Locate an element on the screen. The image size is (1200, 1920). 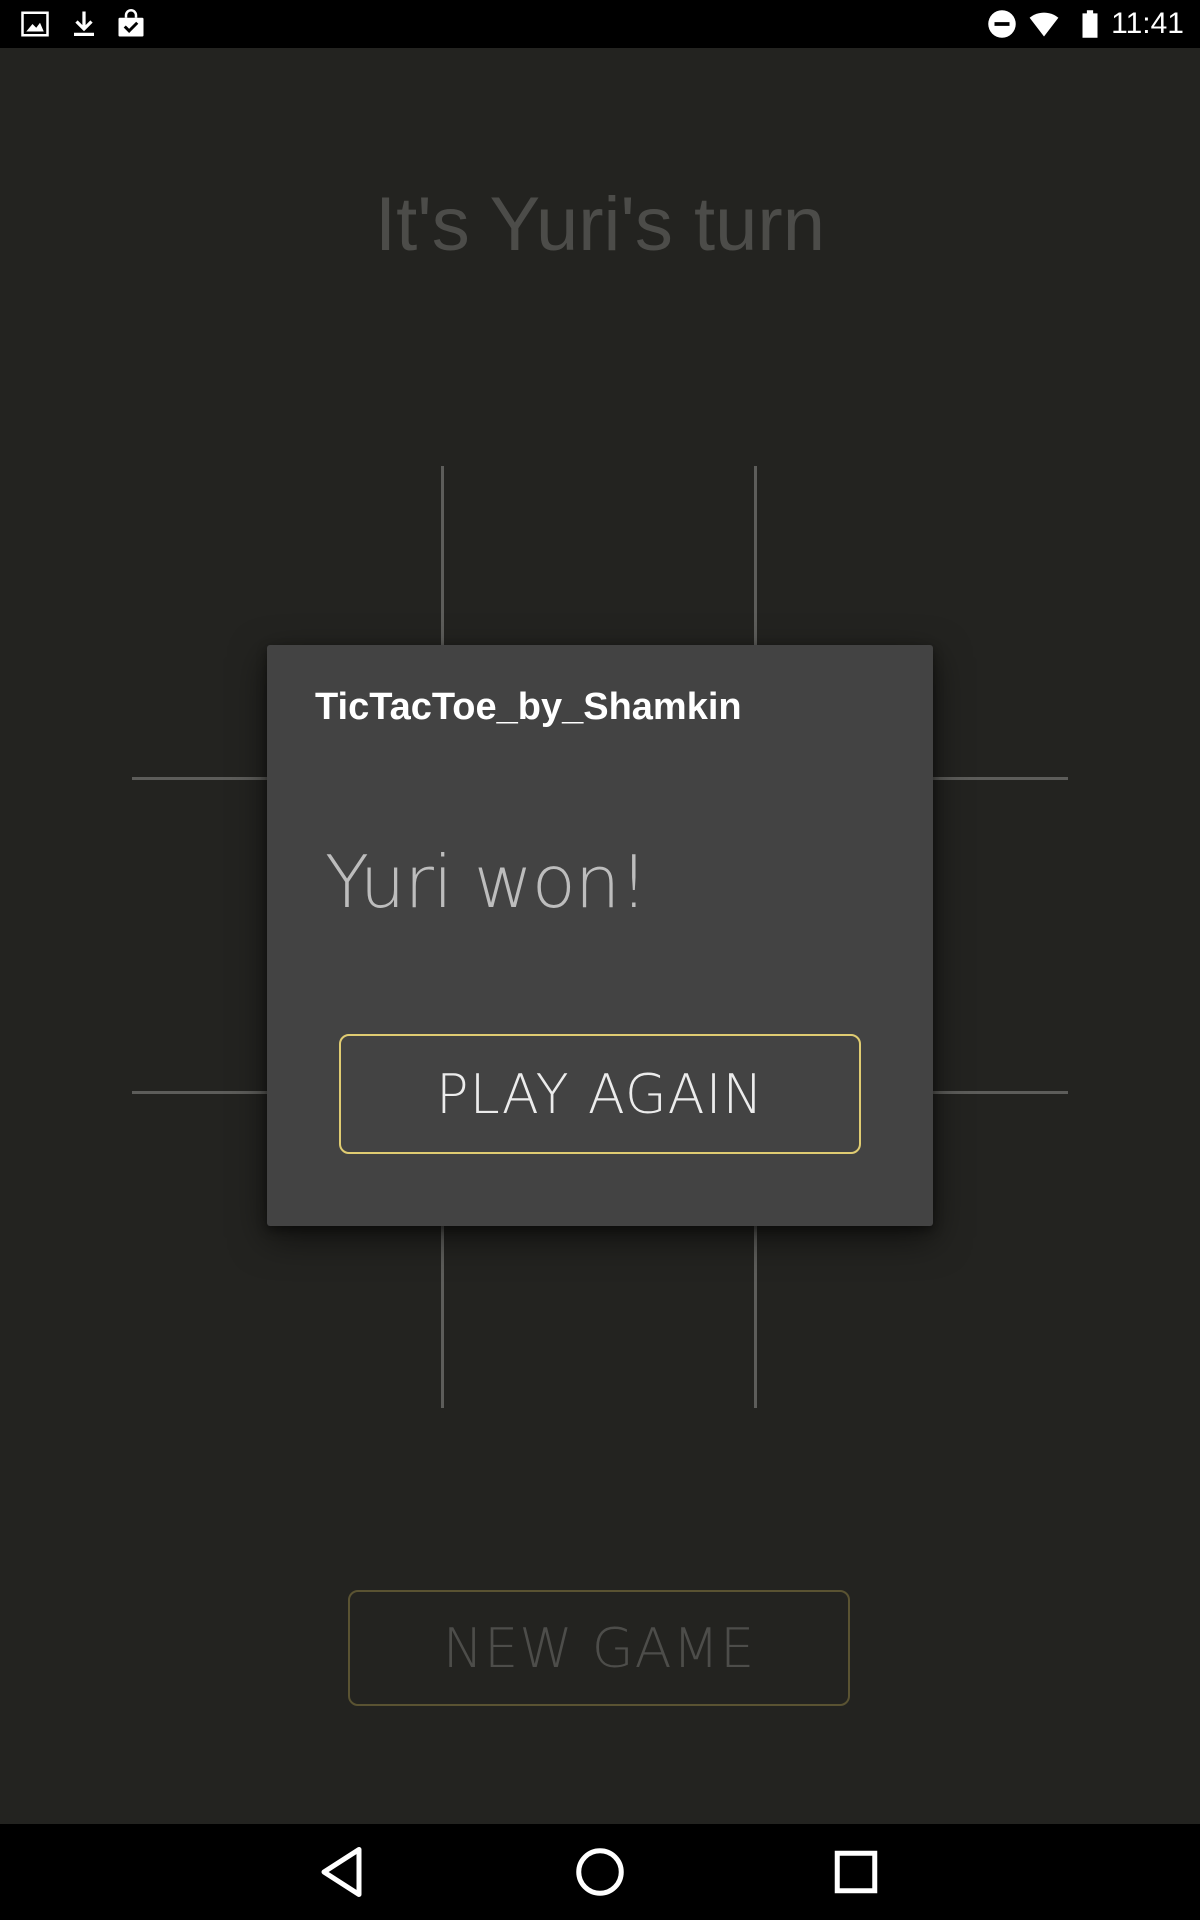
dialog-title: TicTacToe_by_Shamkin is located at coordinates (528, 707).